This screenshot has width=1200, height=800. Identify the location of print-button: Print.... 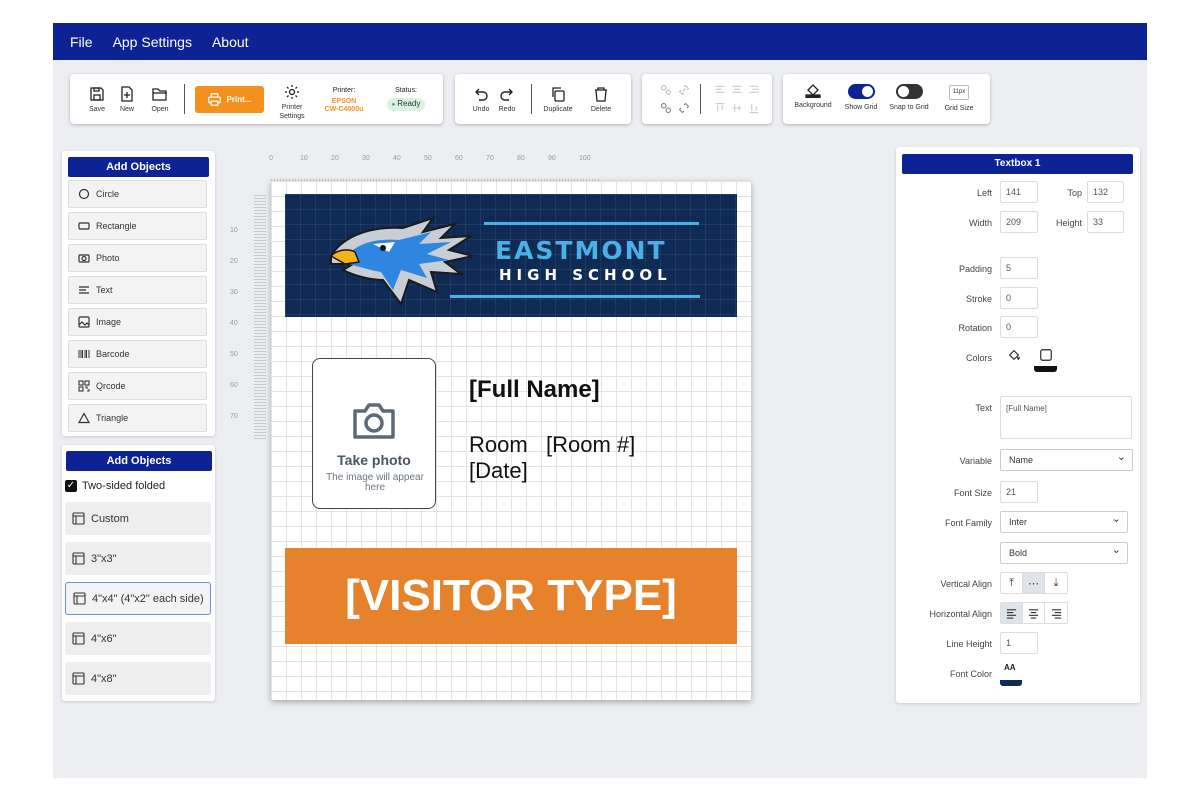
(229, 99).